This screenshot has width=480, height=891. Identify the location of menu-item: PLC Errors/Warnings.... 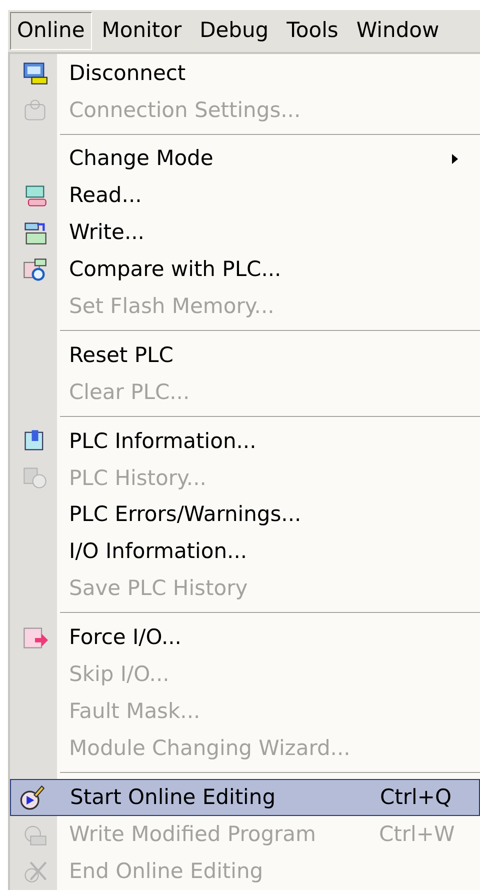
(268, 515).